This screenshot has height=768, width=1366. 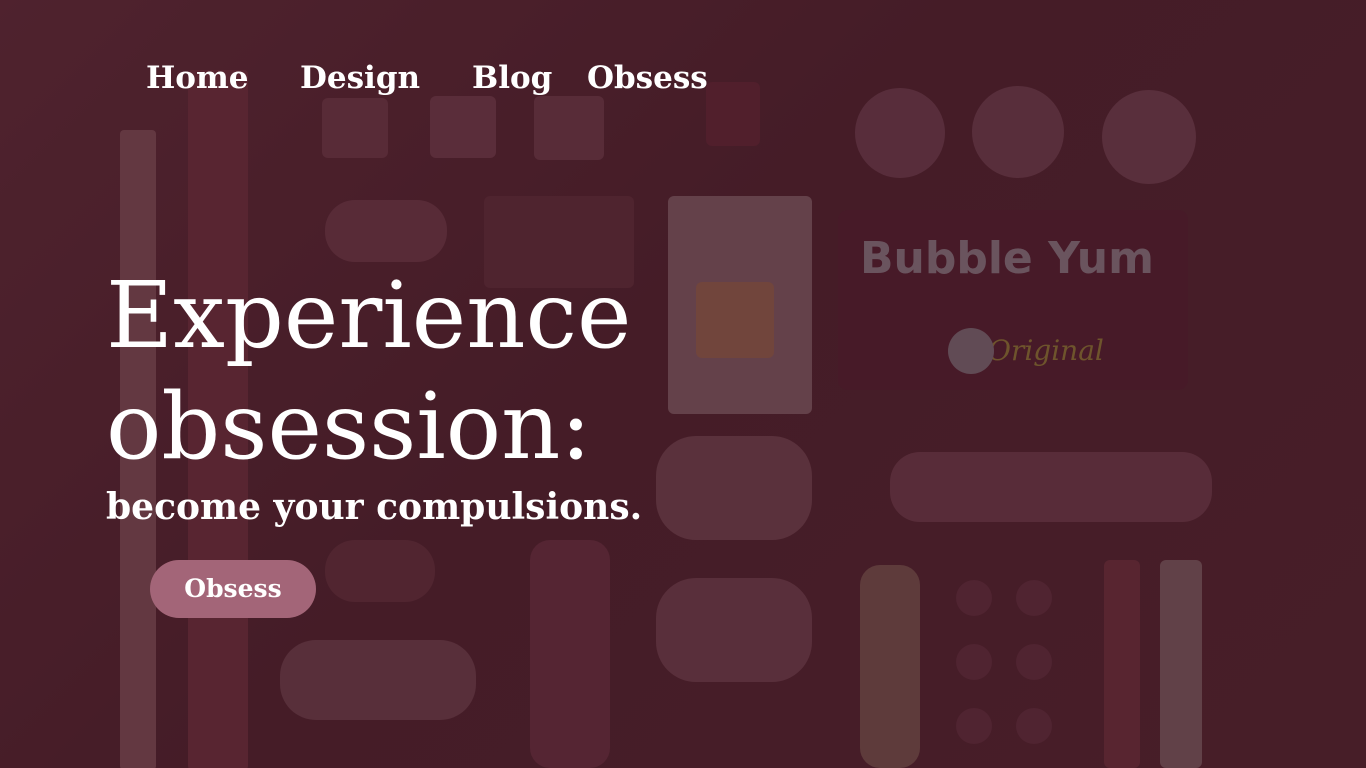 I want to click on obsess-cta-button: Obsess, so click(x=233, y=589).